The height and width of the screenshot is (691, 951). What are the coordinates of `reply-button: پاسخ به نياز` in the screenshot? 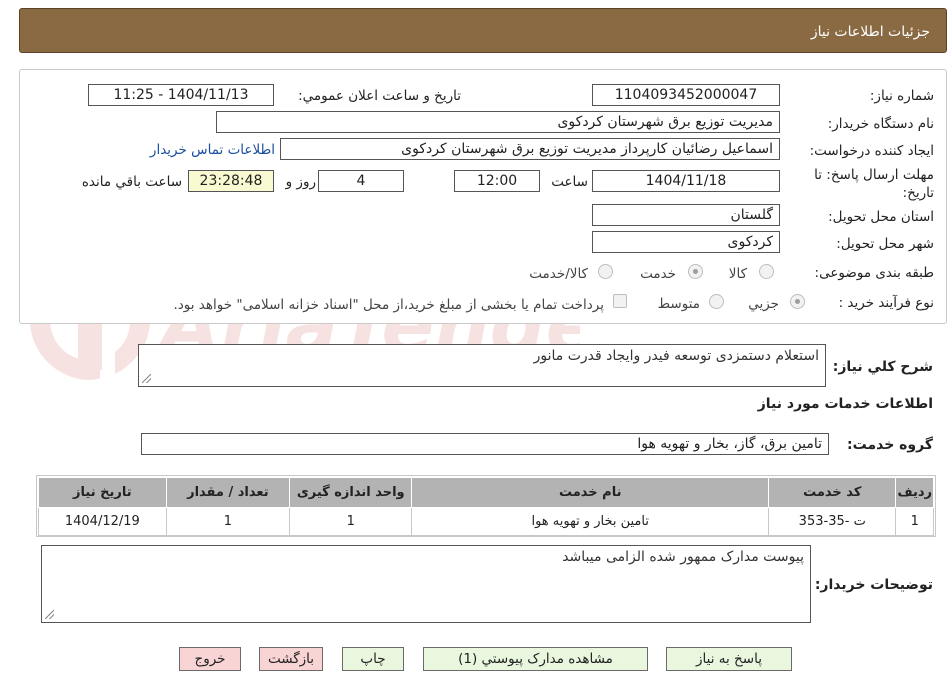 It's located at (729, 659).